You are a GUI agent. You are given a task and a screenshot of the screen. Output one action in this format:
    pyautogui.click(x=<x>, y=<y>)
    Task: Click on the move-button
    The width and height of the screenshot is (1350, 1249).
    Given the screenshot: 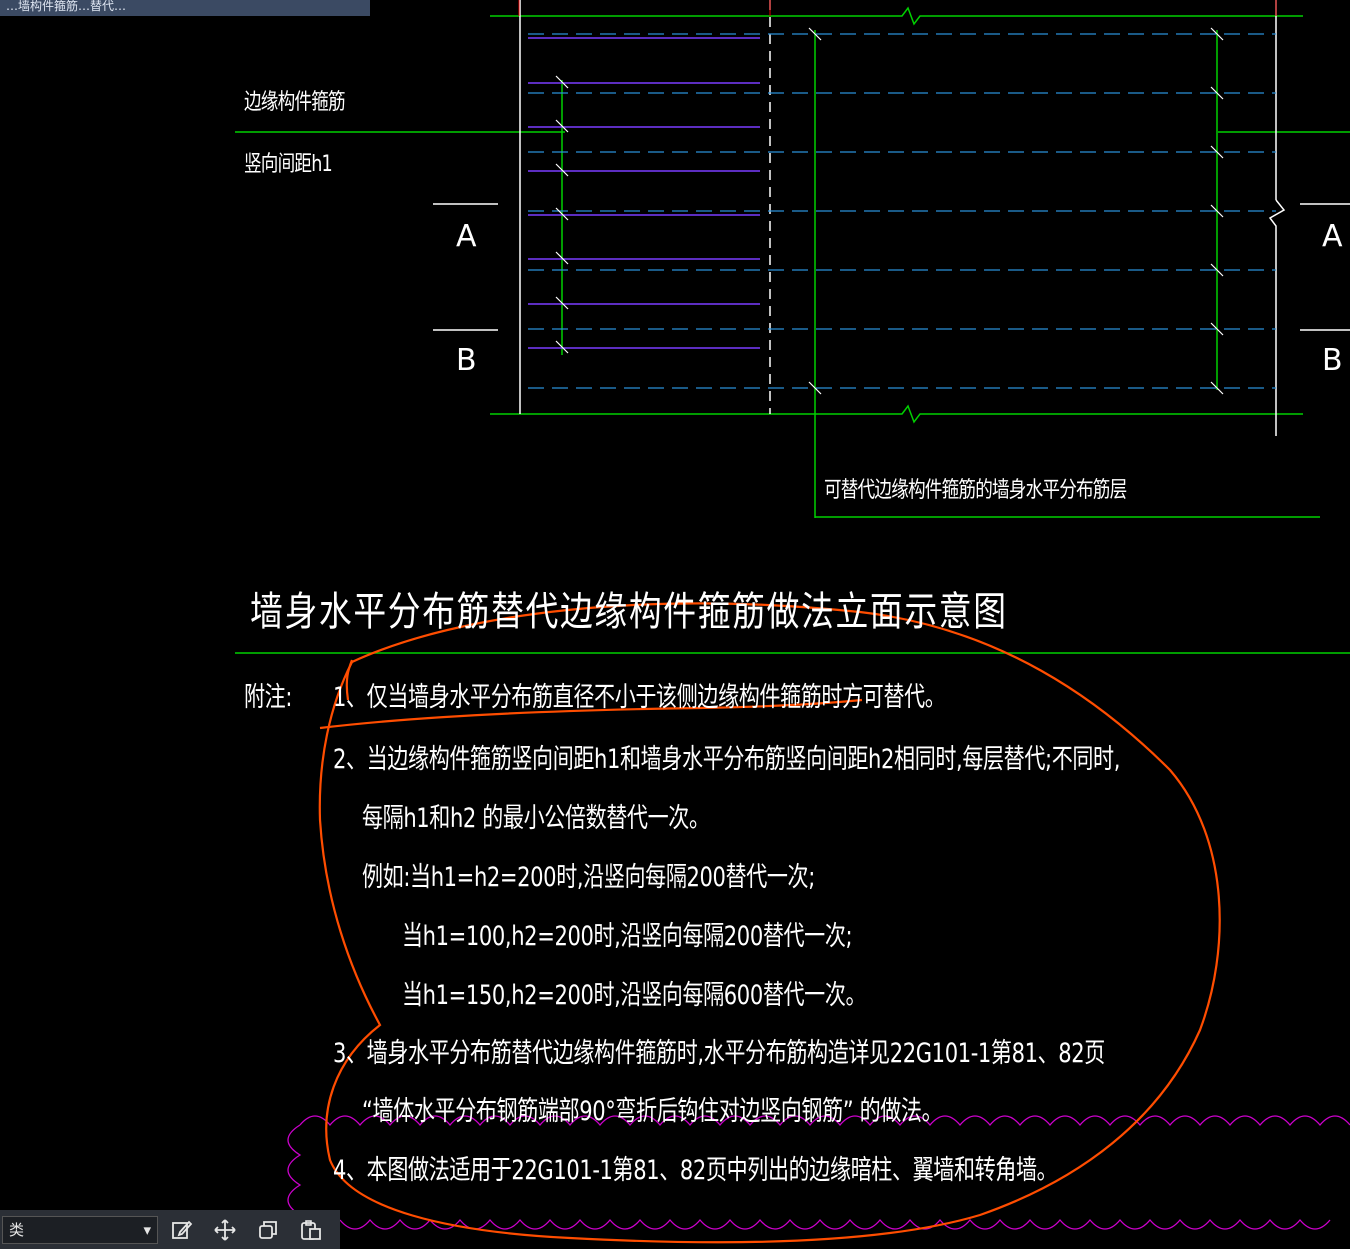 What is the action you would take?
    pyautogui.click(x=225, y=1230)
    